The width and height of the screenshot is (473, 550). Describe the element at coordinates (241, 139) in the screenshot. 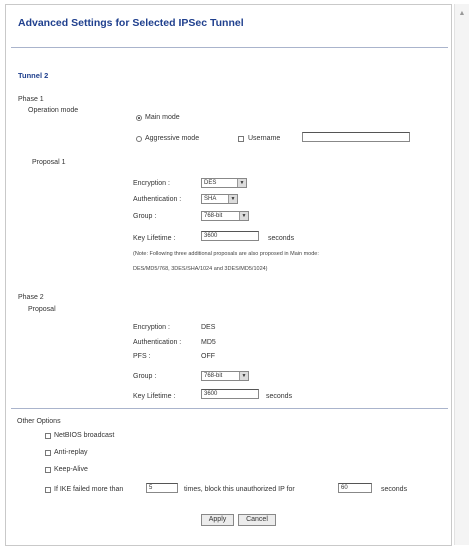

I see `username-checkbox` at that location.